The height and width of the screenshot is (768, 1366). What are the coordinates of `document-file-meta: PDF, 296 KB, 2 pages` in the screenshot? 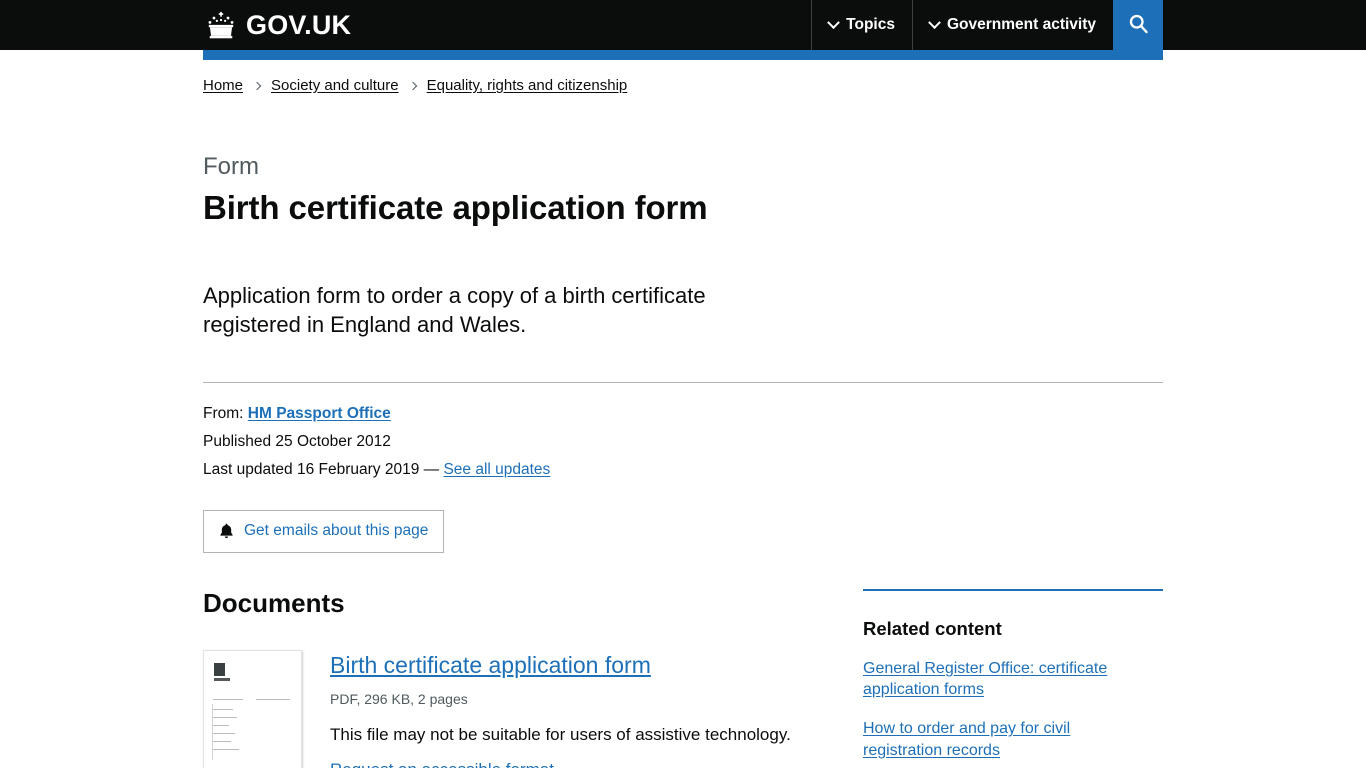 It's located at (399, 699).